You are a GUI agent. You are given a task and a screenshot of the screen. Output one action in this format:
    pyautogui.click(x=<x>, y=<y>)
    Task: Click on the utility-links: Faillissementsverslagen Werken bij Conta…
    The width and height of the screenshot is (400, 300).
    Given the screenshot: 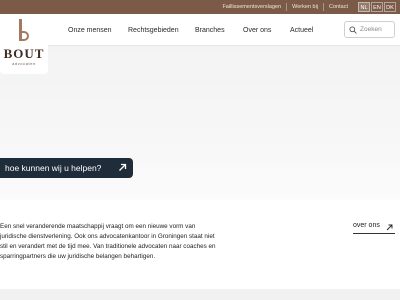 What is the action you would take?
    pyautogui.click(x=306, y=7)
    